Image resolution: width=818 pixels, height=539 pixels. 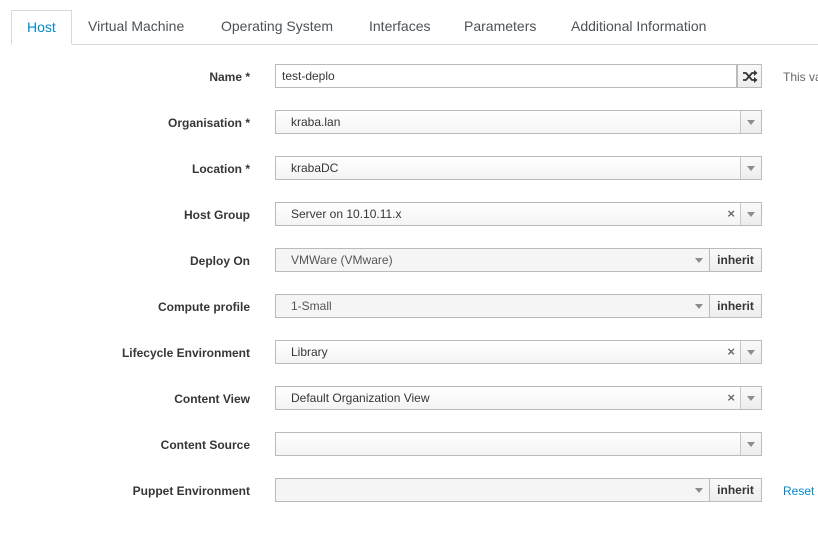 I want to click on compute-profile-dropdown-button, so click(x=699, y=306).